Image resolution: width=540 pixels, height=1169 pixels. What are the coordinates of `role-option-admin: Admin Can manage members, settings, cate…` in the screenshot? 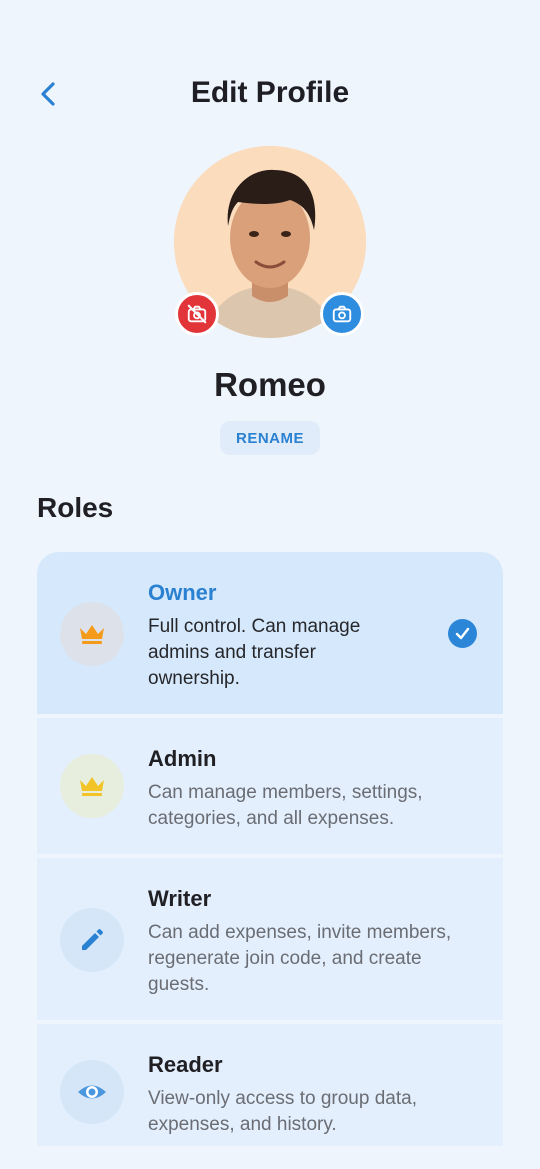 It's located at (270, 786).